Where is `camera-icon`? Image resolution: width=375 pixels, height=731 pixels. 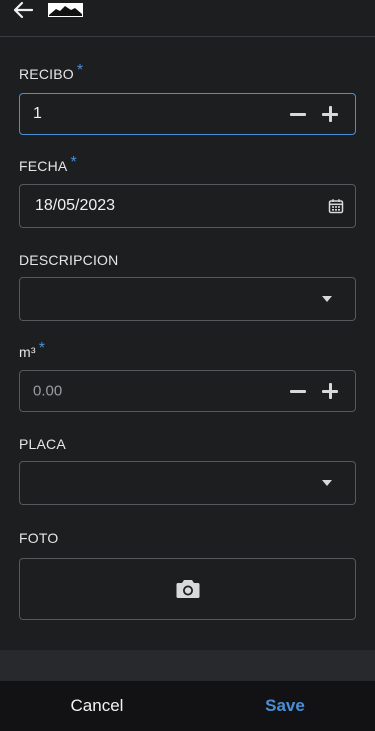 camera-icon is located at coordinates (188, 589).